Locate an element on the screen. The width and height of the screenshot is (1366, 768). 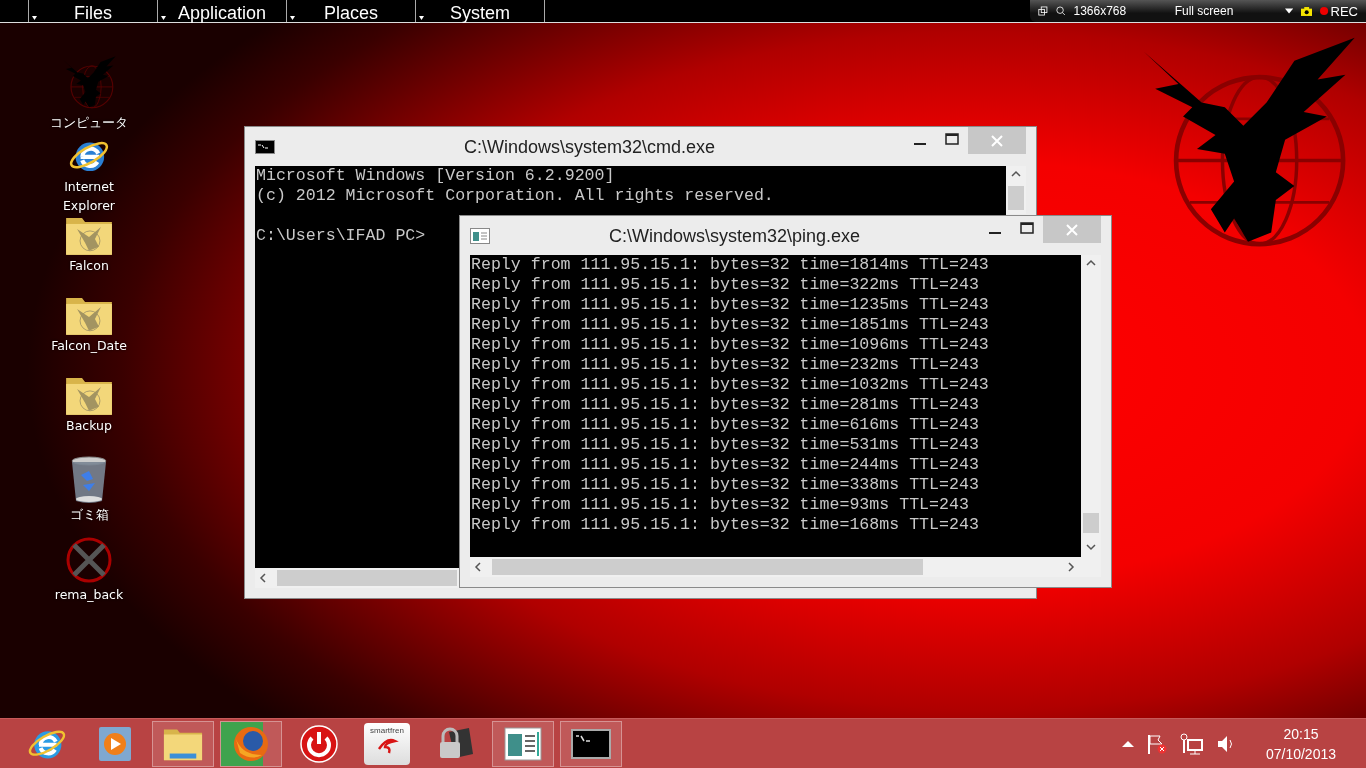
clock-date: 07/10/2013 is located at coordinates (1300, 754).